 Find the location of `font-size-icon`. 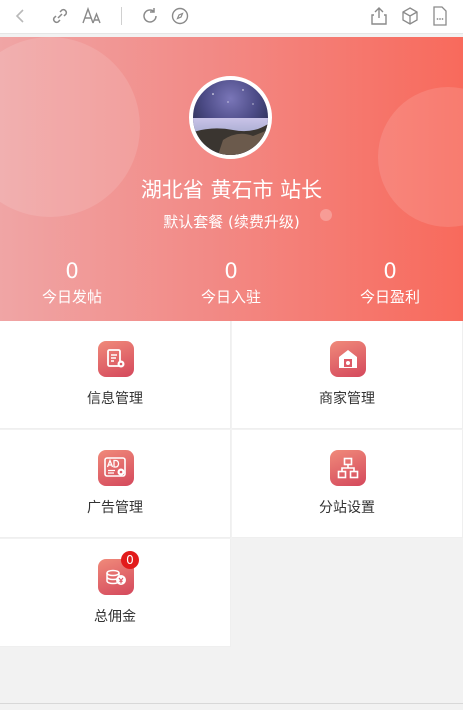

font-size-icon is located at coordinates (92, 16).